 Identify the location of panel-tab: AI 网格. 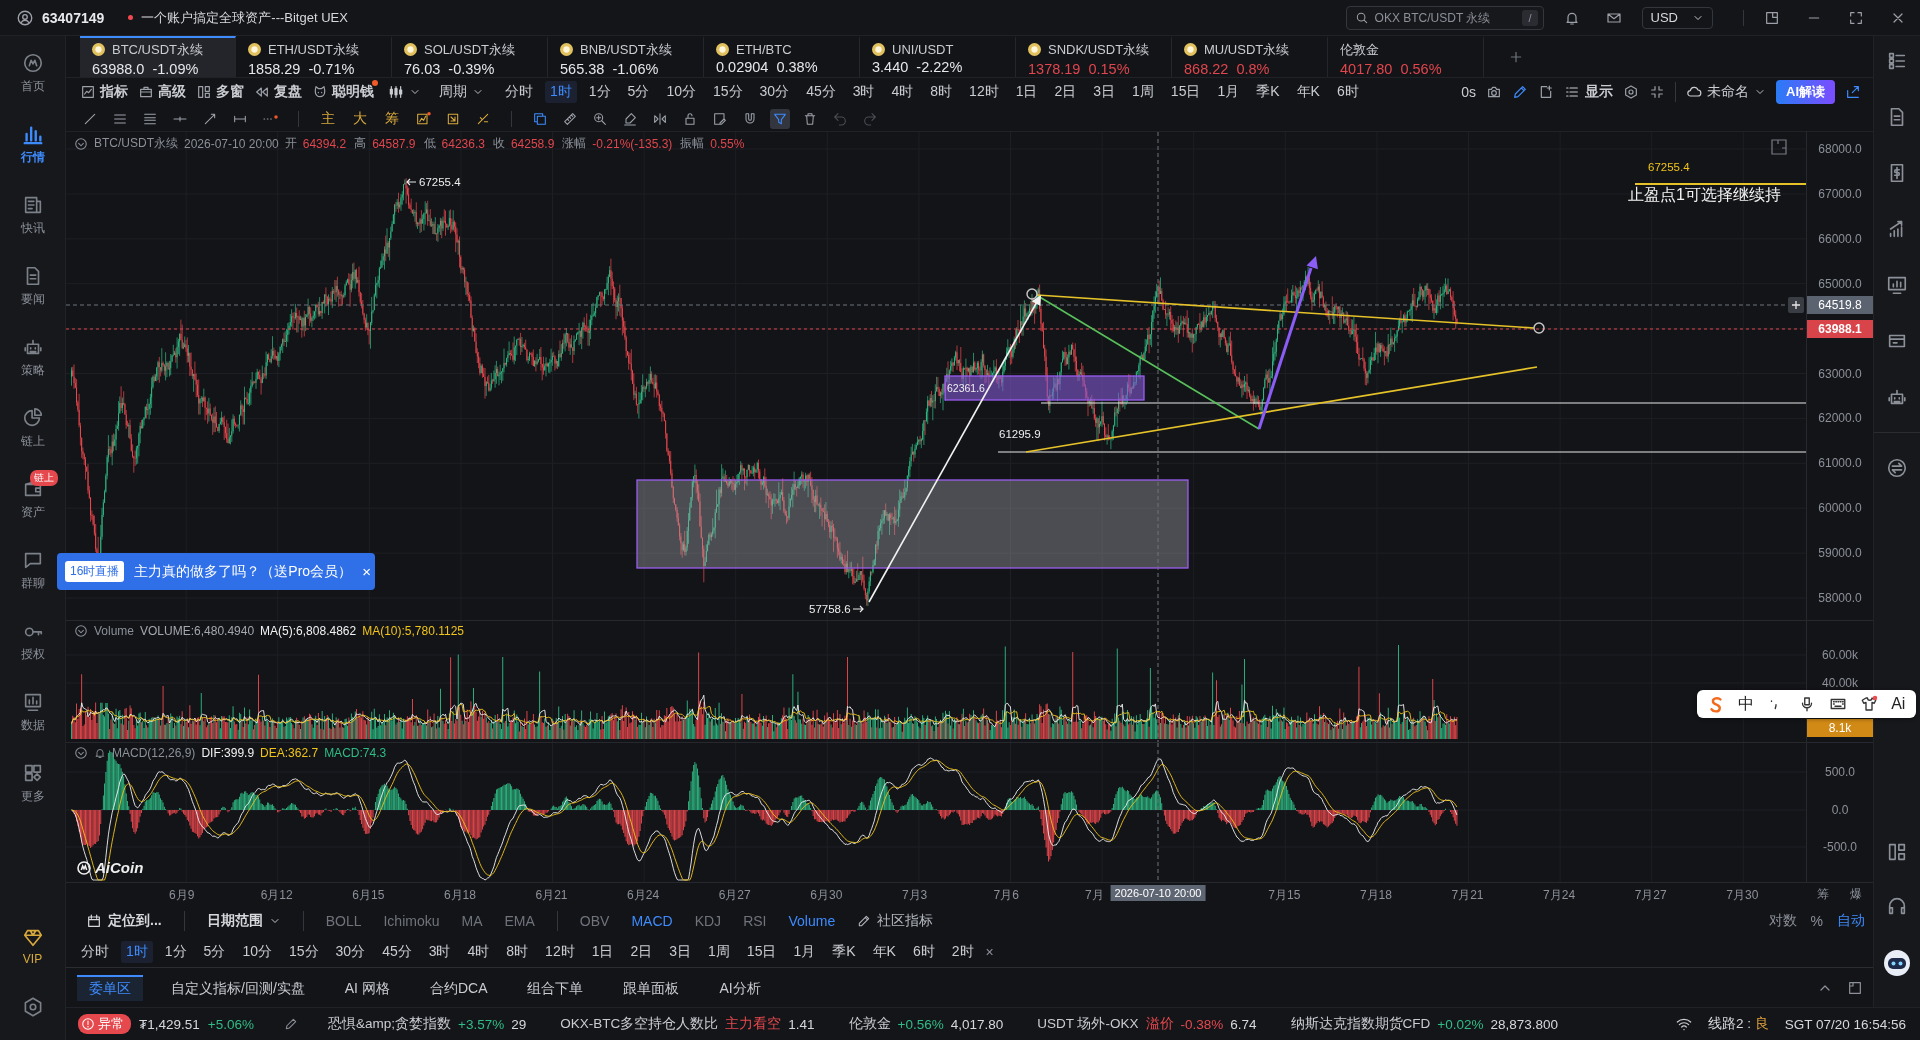
(367, 987).